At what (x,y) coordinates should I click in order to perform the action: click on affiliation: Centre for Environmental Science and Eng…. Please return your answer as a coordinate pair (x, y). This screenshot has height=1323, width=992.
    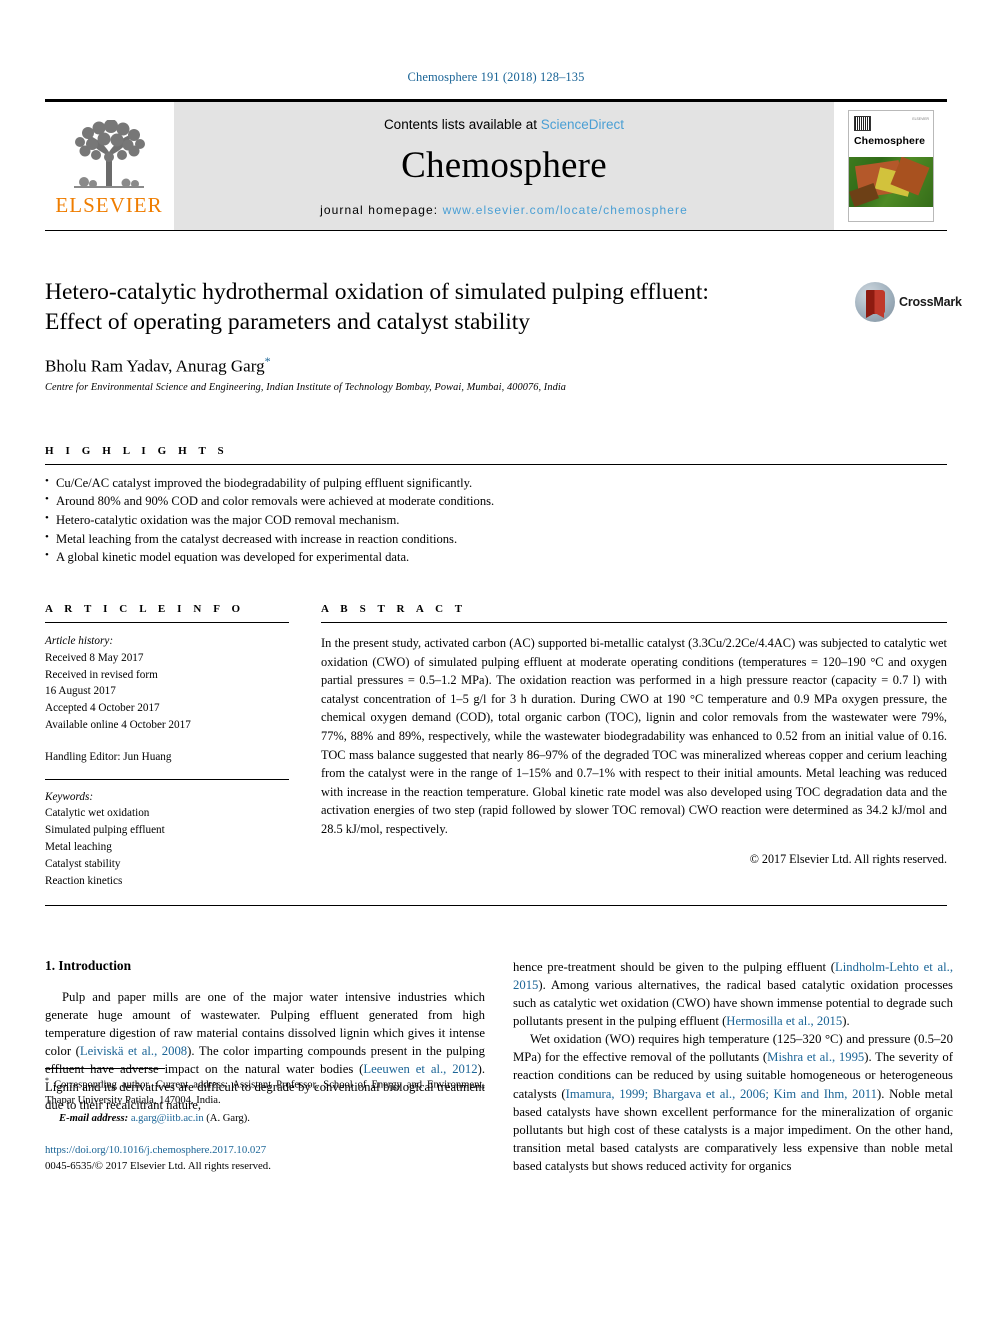
    Looking at the image, I should click on (306, 387).